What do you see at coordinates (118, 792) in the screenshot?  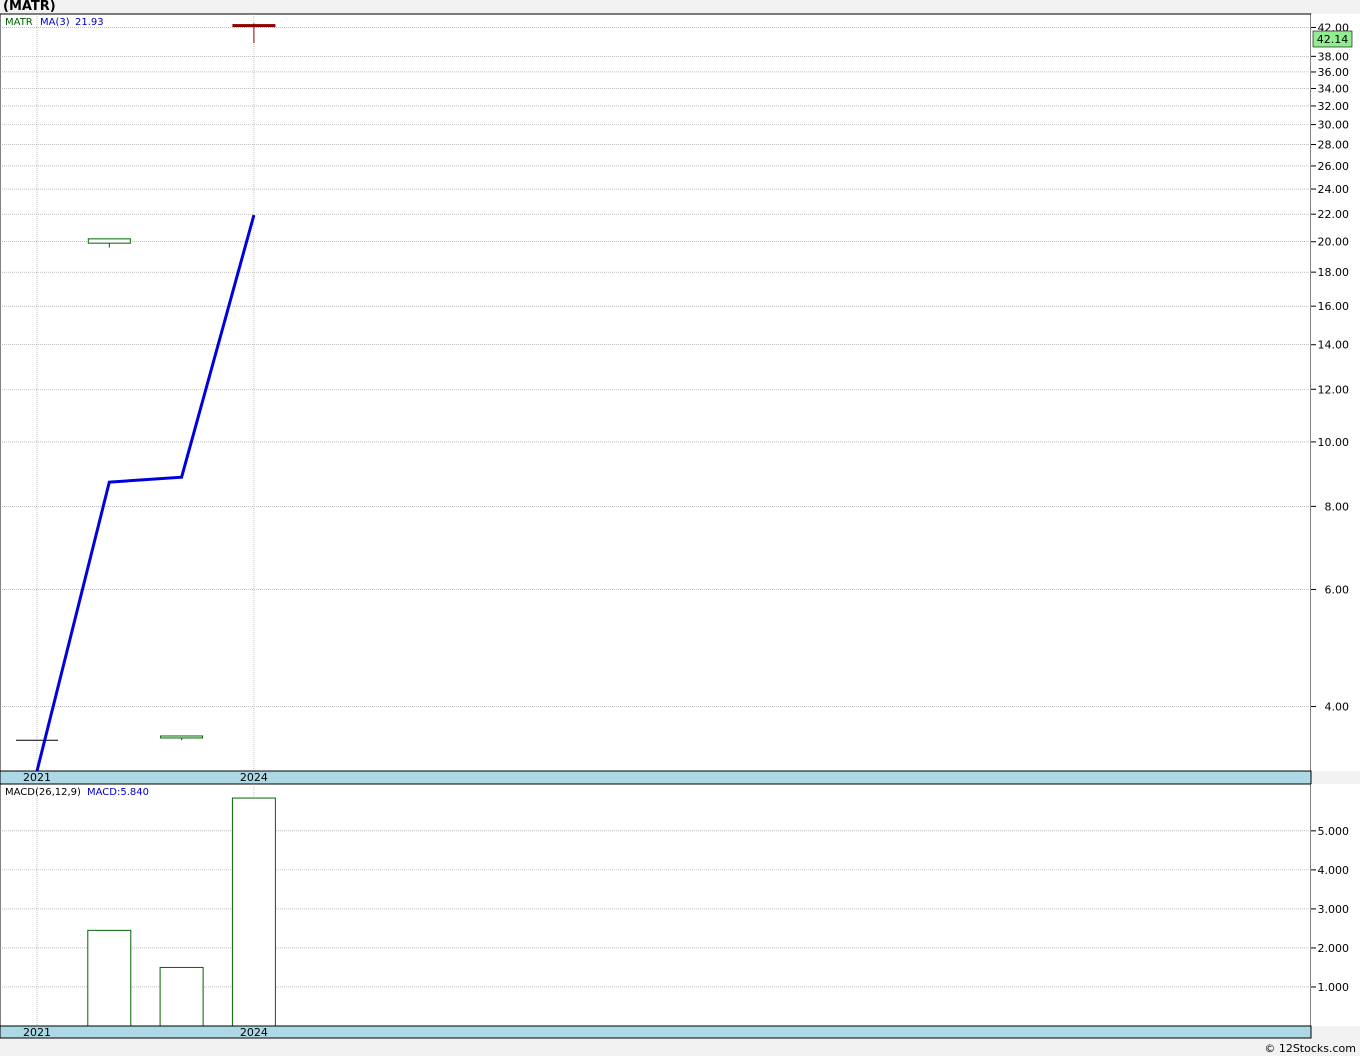 I see `macd-legend-value: MACD:5.840` at bounding box center [118, 792].